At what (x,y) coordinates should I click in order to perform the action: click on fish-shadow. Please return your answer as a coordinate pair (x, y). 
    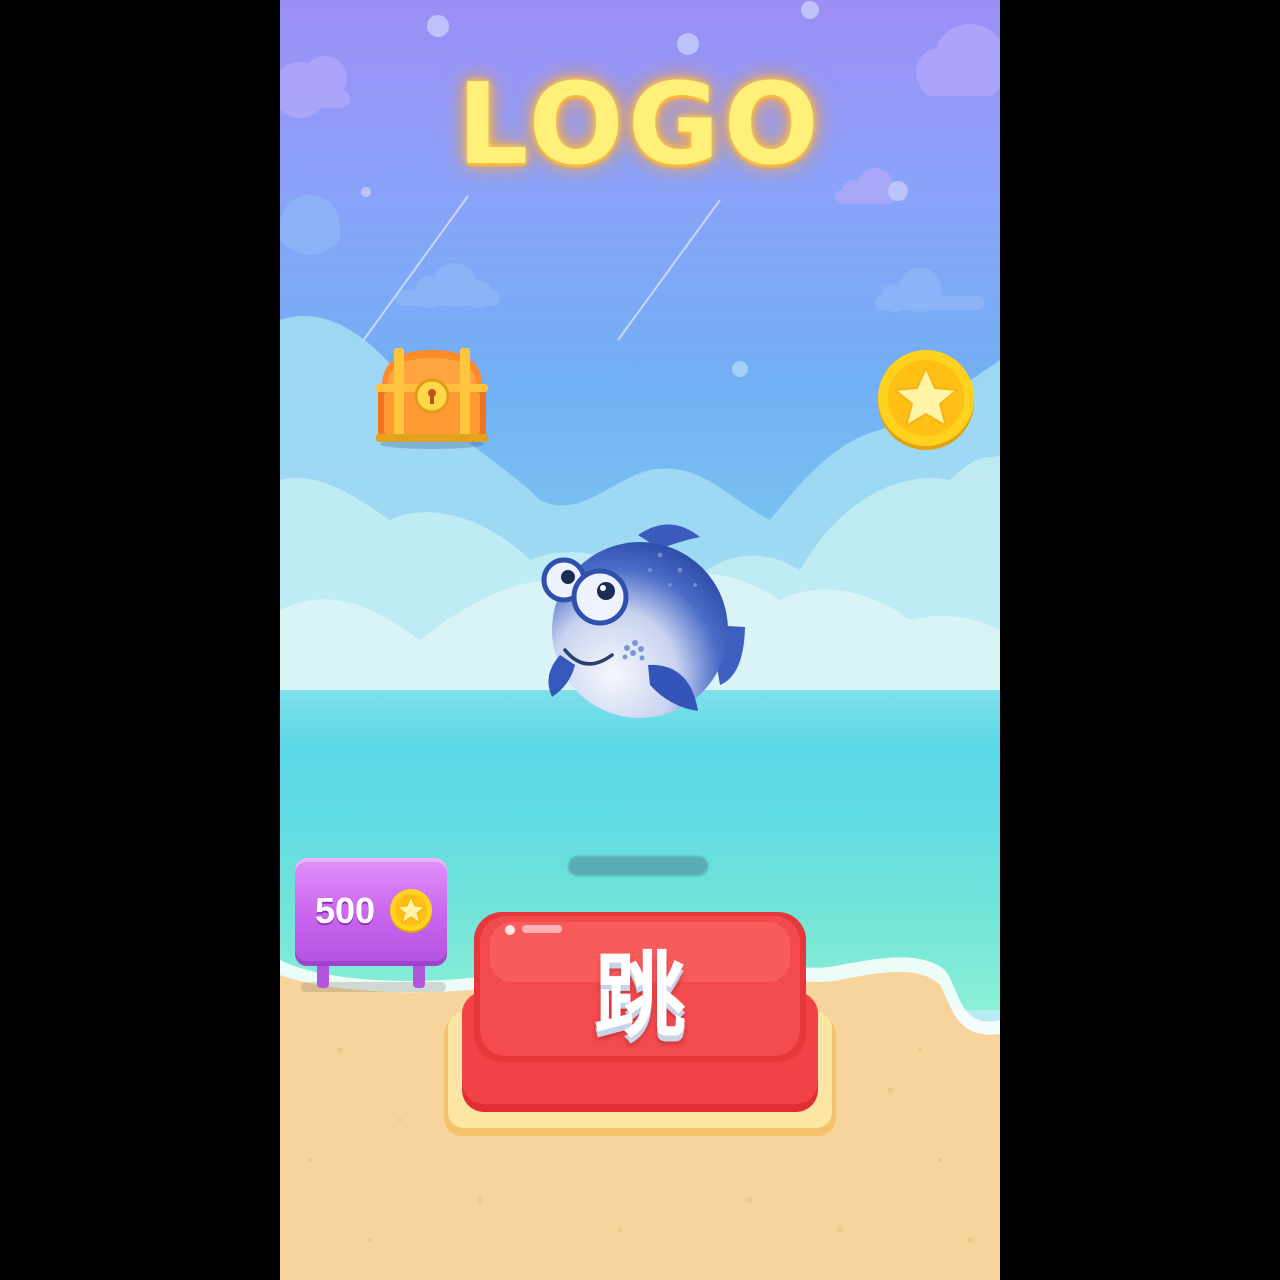
    Looking at the image, I should click on (638, 866).